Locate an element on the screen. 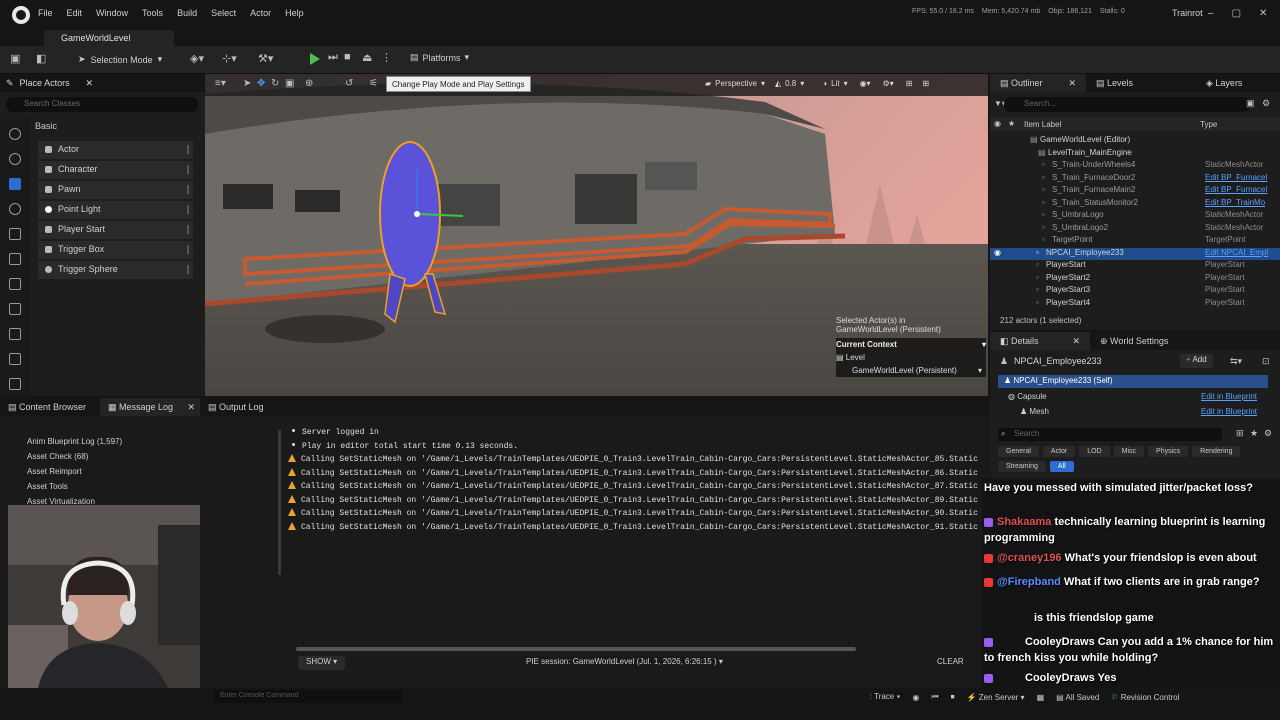  settings-icon: ⚙▾ is located at coordinates (888, 83).